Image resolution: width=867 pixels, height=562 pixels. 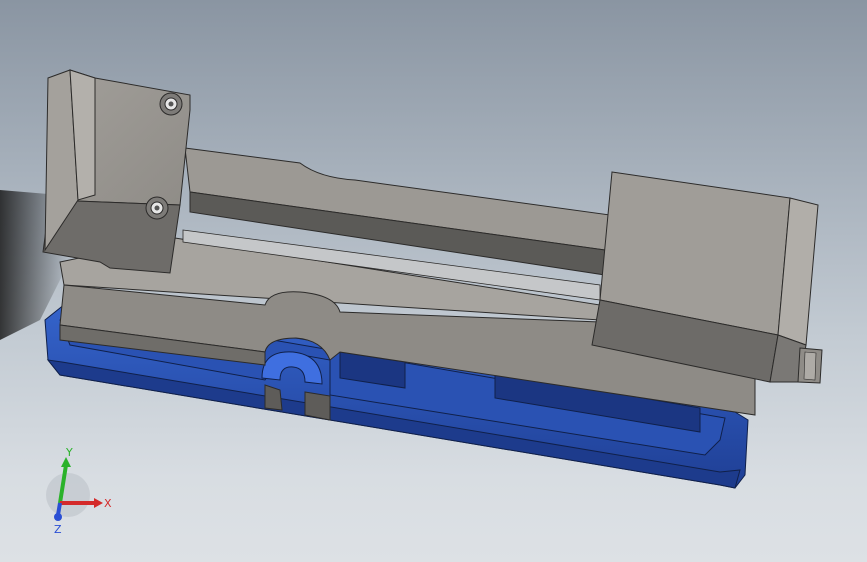 I want to click on x-axis-label: X, so click(x=108, y=503).